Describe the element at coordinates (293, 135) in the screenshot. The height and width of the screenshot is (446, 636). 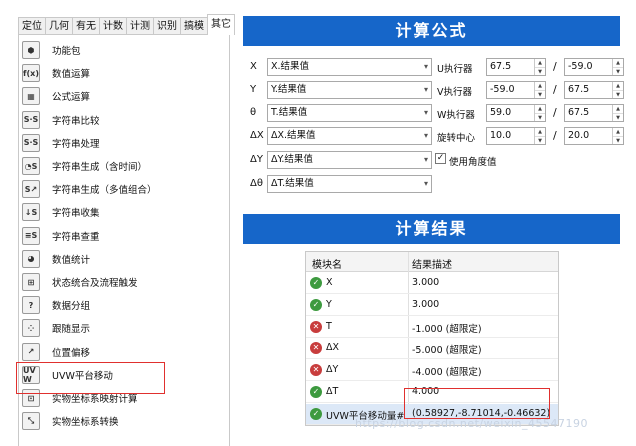
I see `combo-value: ΔX.结果值` at that location.